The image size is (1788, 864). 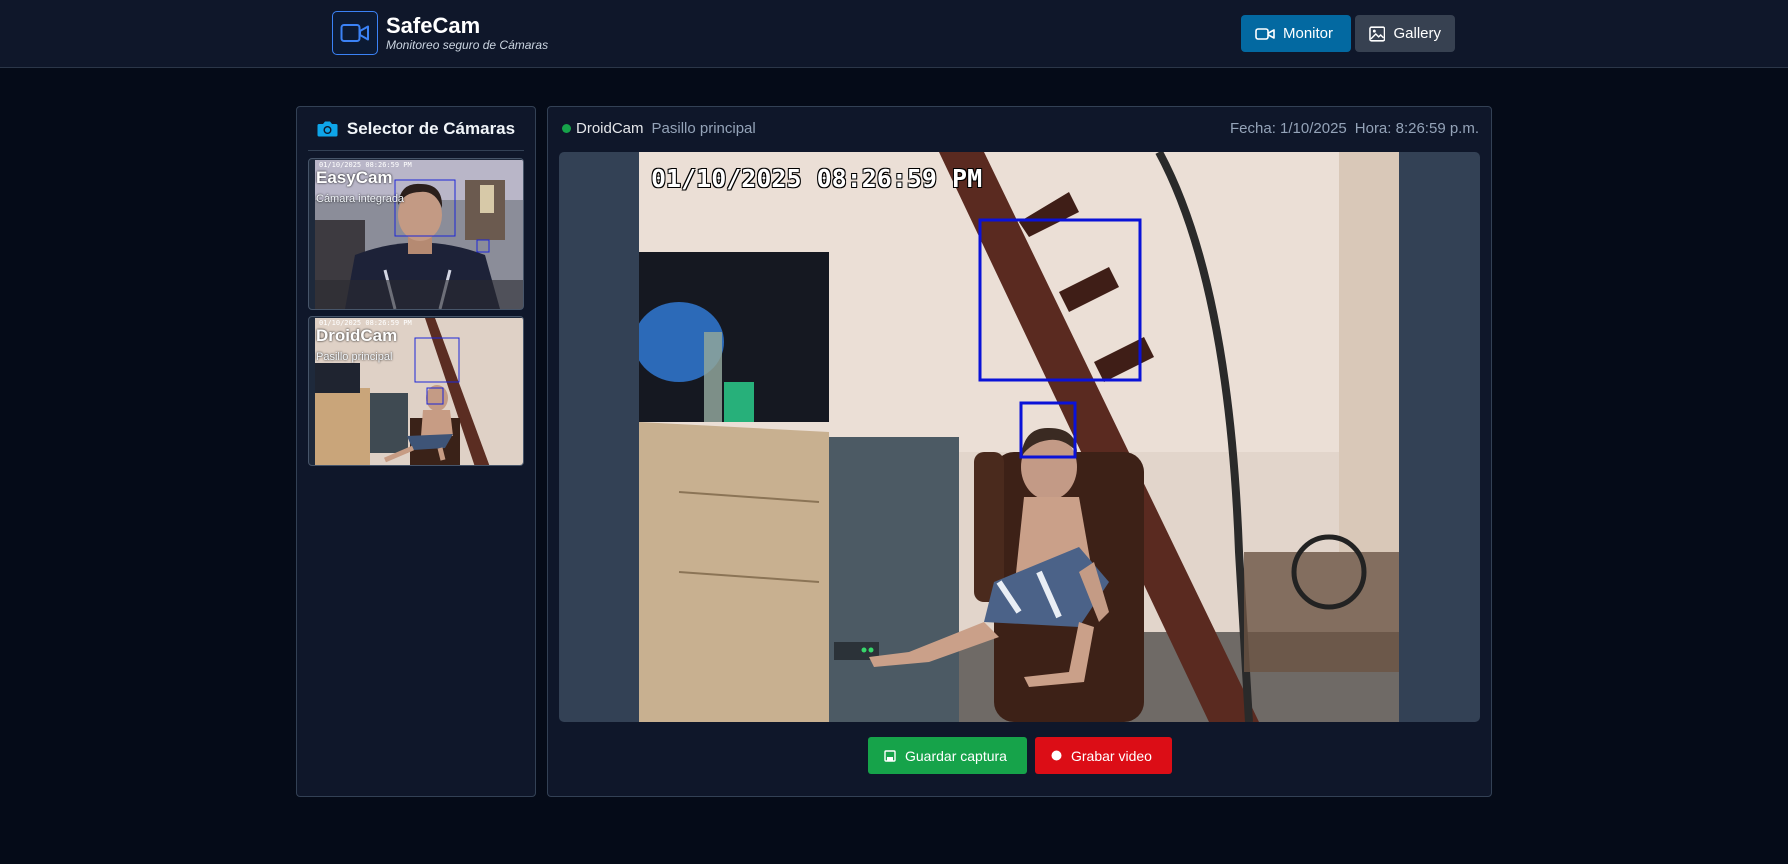 I want to click on camera-location-easycam: Cámara integrada, so click(x=360, y=199).